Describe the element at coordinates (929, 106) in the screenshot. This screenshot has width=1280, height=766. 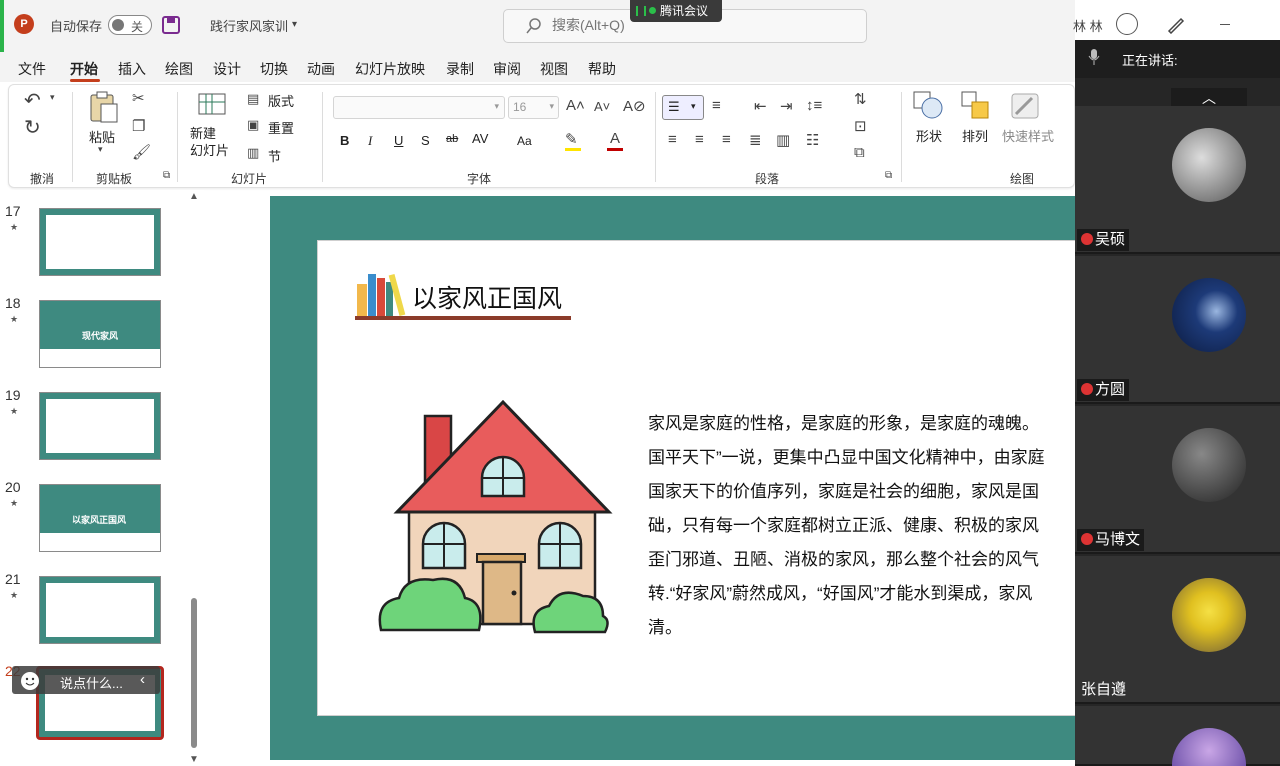
I see `shapes-icon` at that location.